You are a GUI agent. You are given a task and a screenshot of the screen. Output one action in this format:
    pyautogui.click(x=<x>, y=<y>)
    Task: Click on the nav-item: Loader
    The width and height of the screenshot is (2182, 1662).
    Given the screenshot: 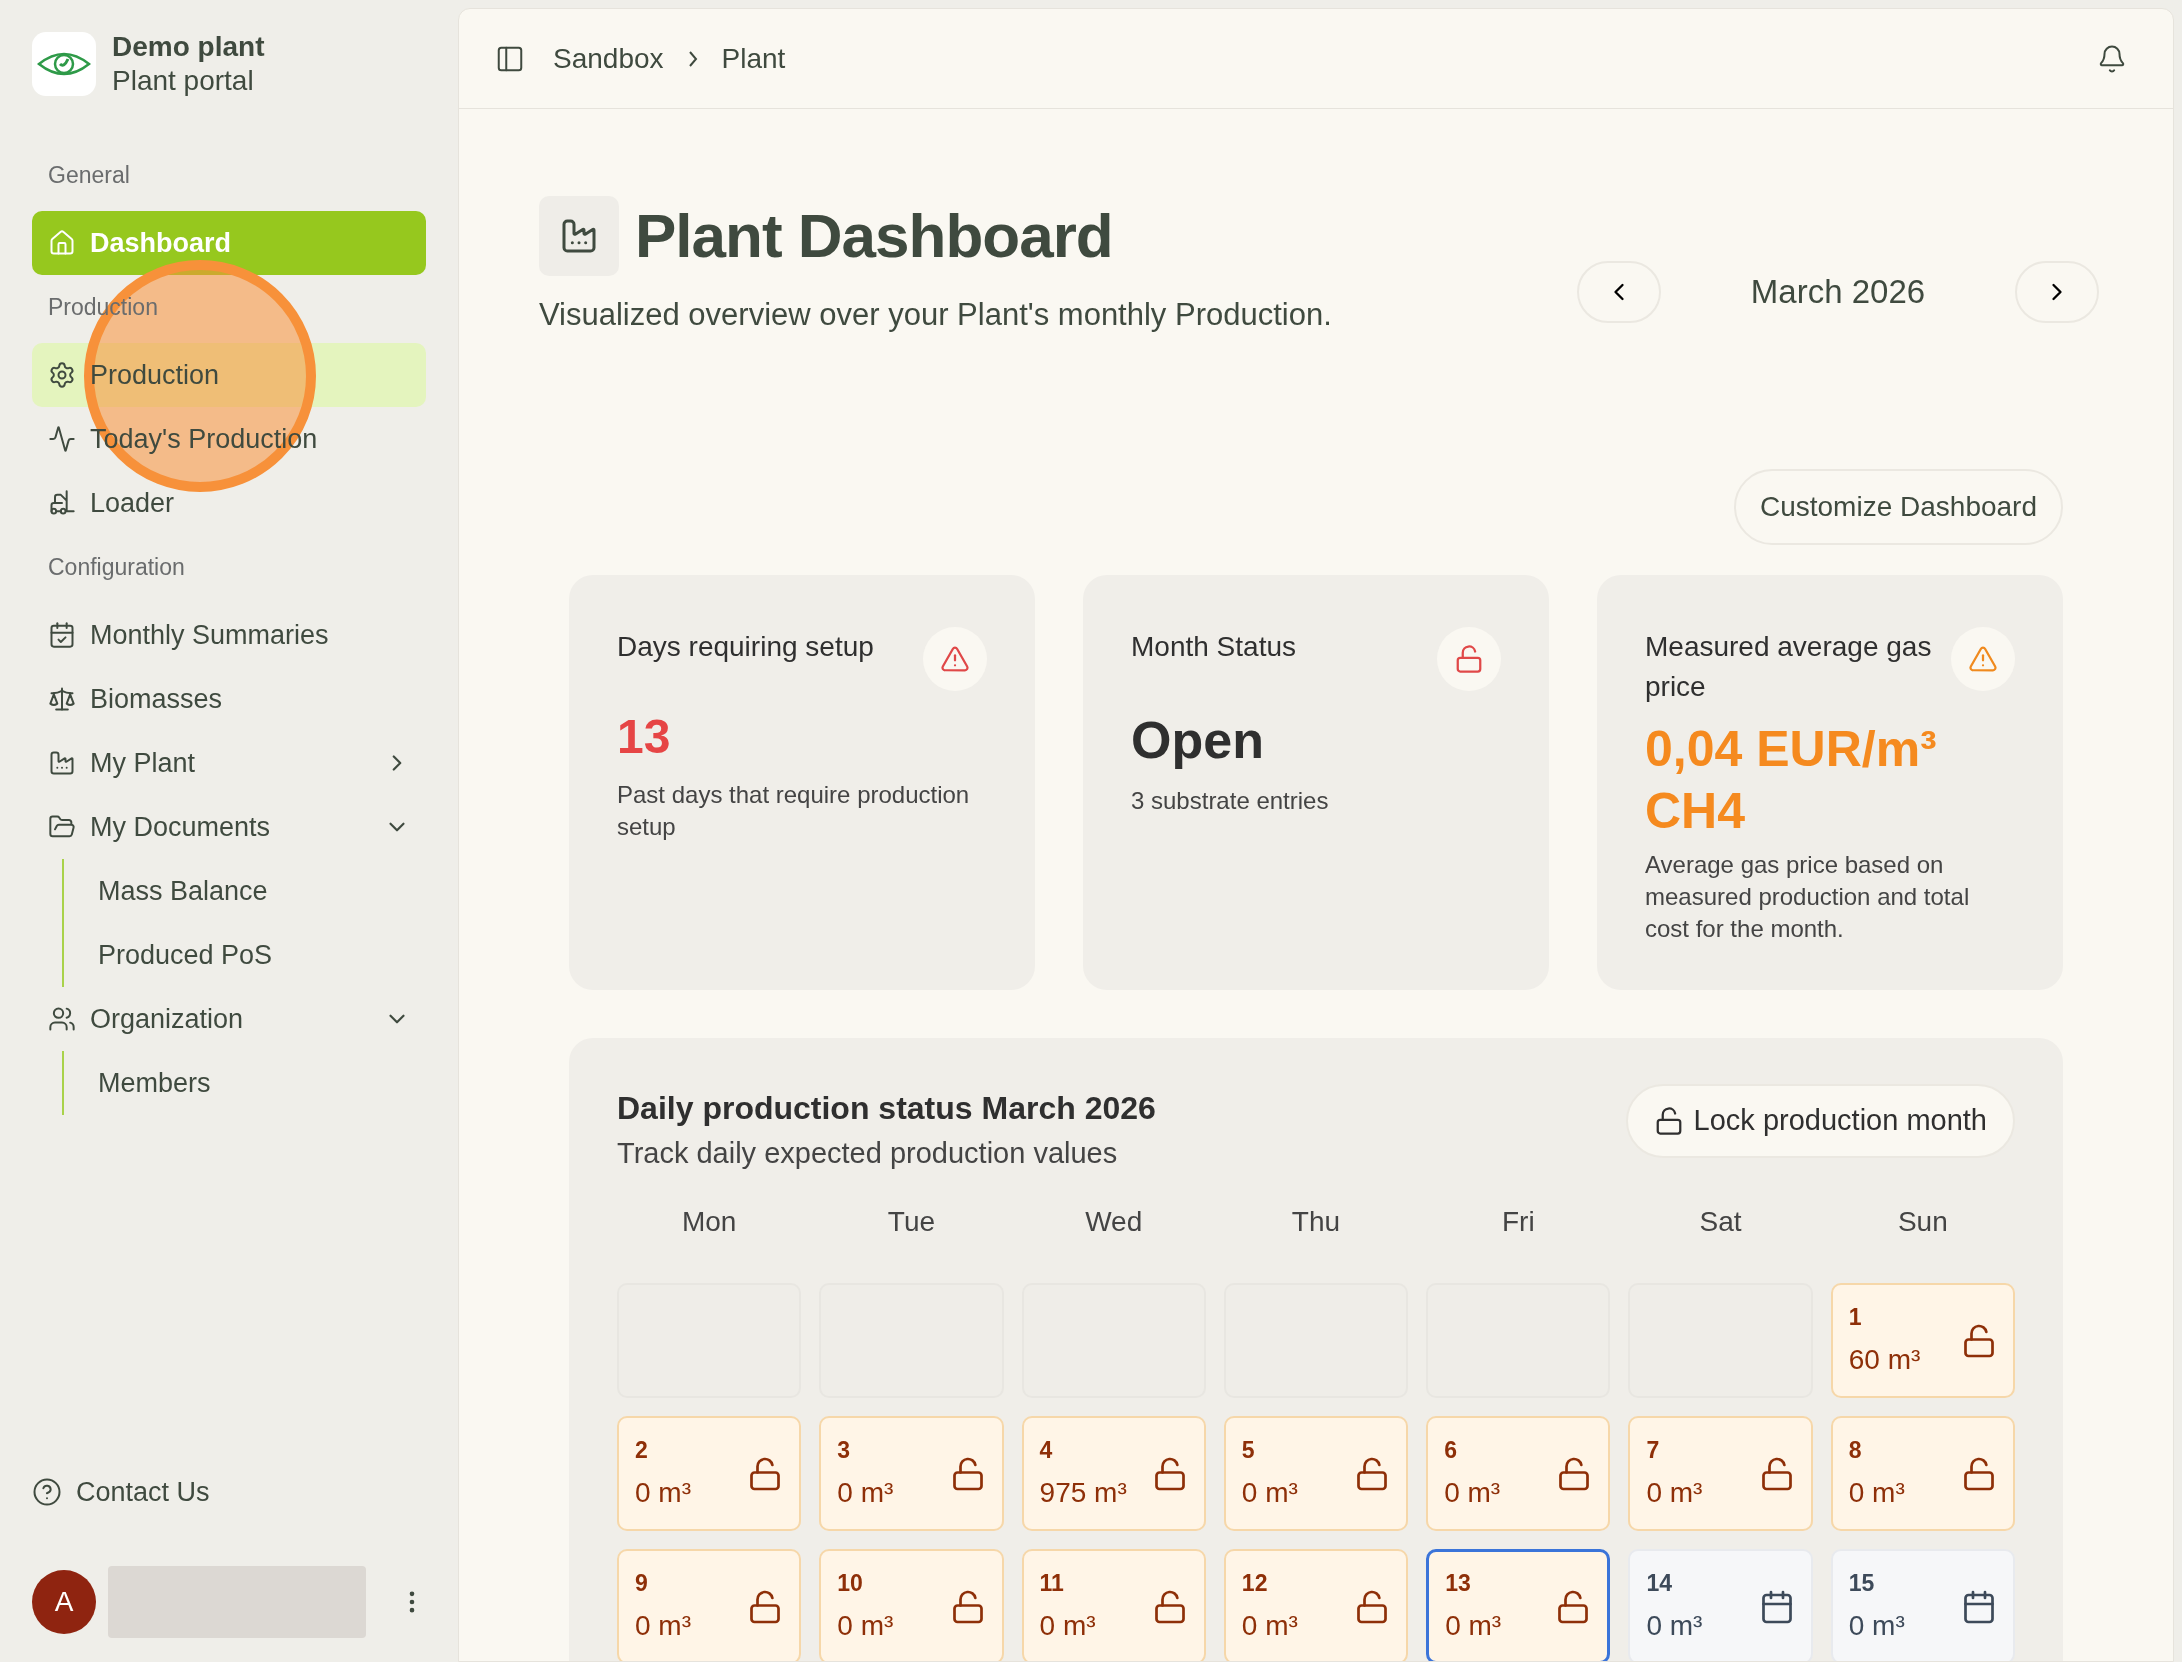 What is the action you would take?
    pyautogui.click(x=229, y=503)
    